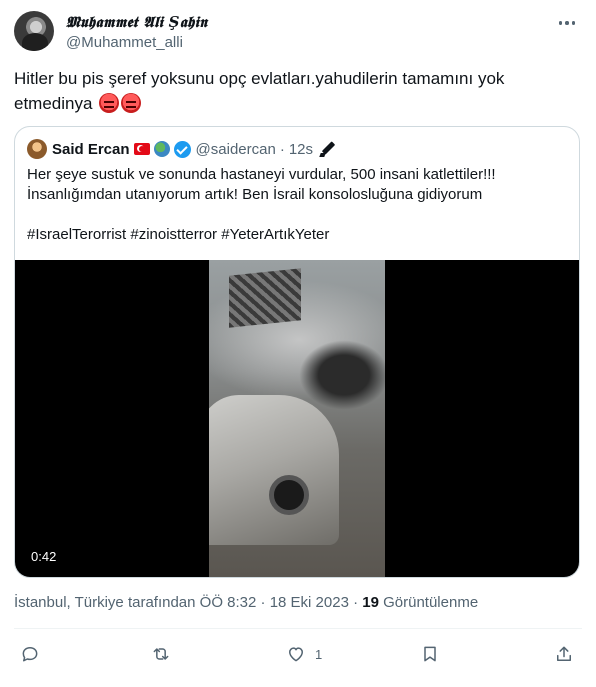  What do you see at coordinates (44, 556) in the screenshot?
I see `video-duration: 0:42` at bounding box center [44, 556].